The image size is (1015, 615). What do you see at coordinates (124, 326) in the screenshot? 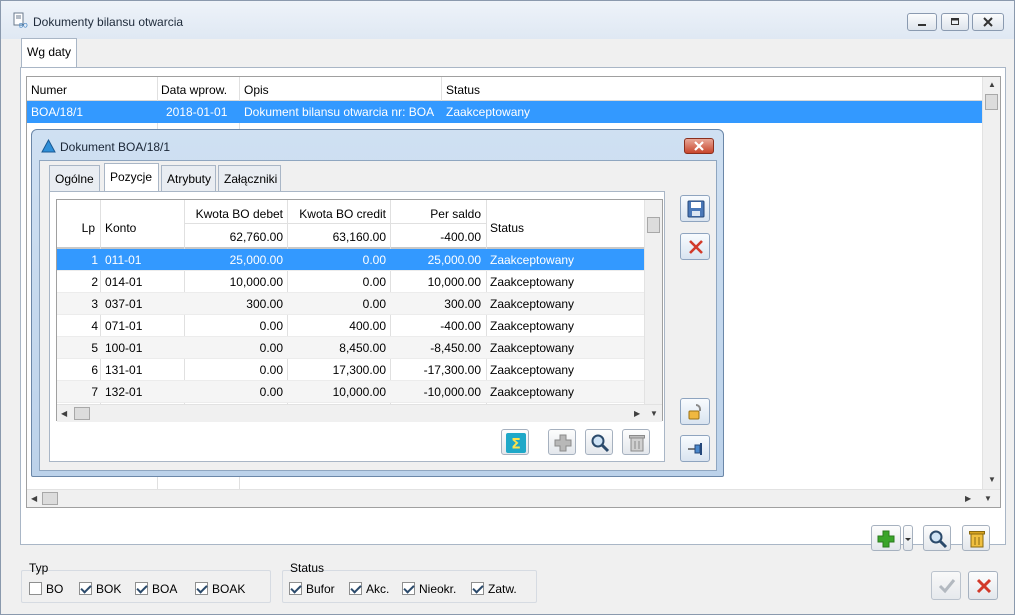
I see `cell-konto: 071-01` at bounding box center [124, 326].